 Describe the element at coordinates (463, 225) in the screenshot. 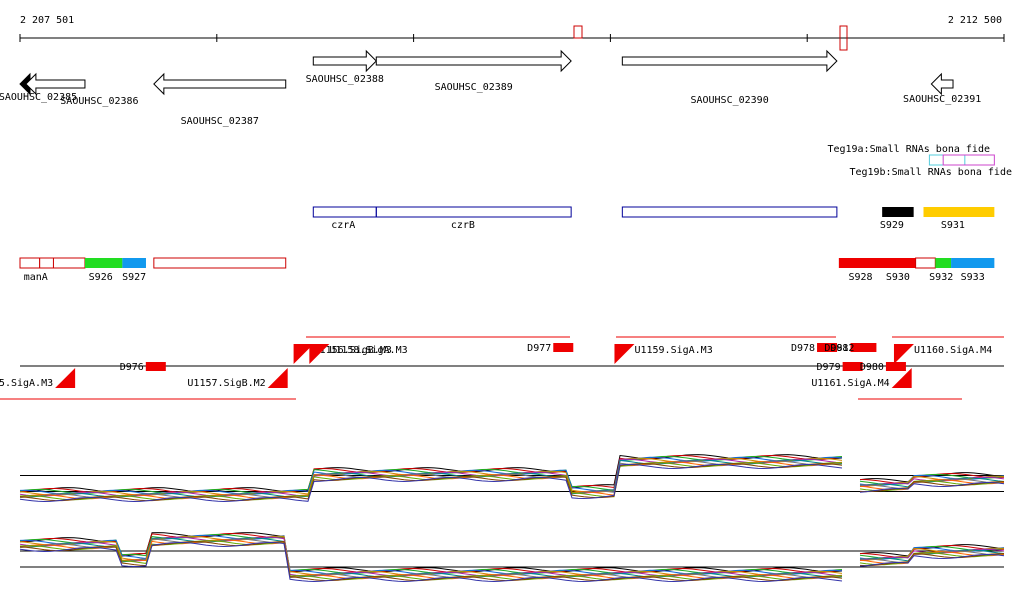

I see `operon-label: czrB` at that location.